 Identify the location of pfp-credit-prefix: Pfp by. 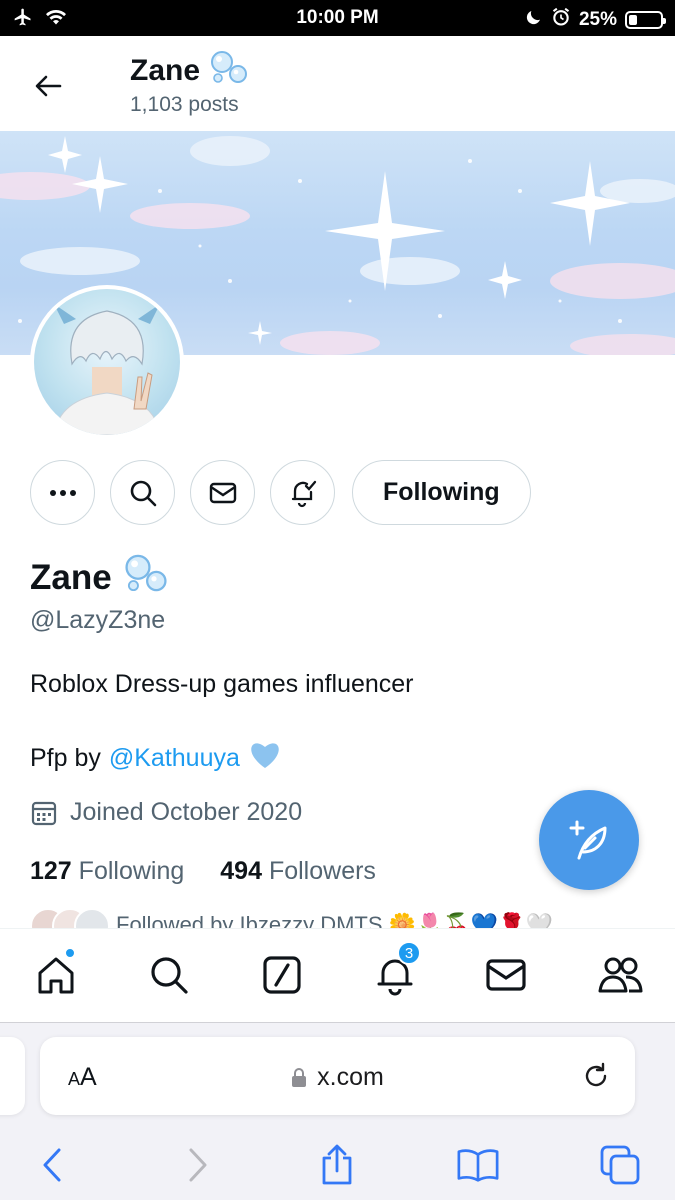
(65, 758).